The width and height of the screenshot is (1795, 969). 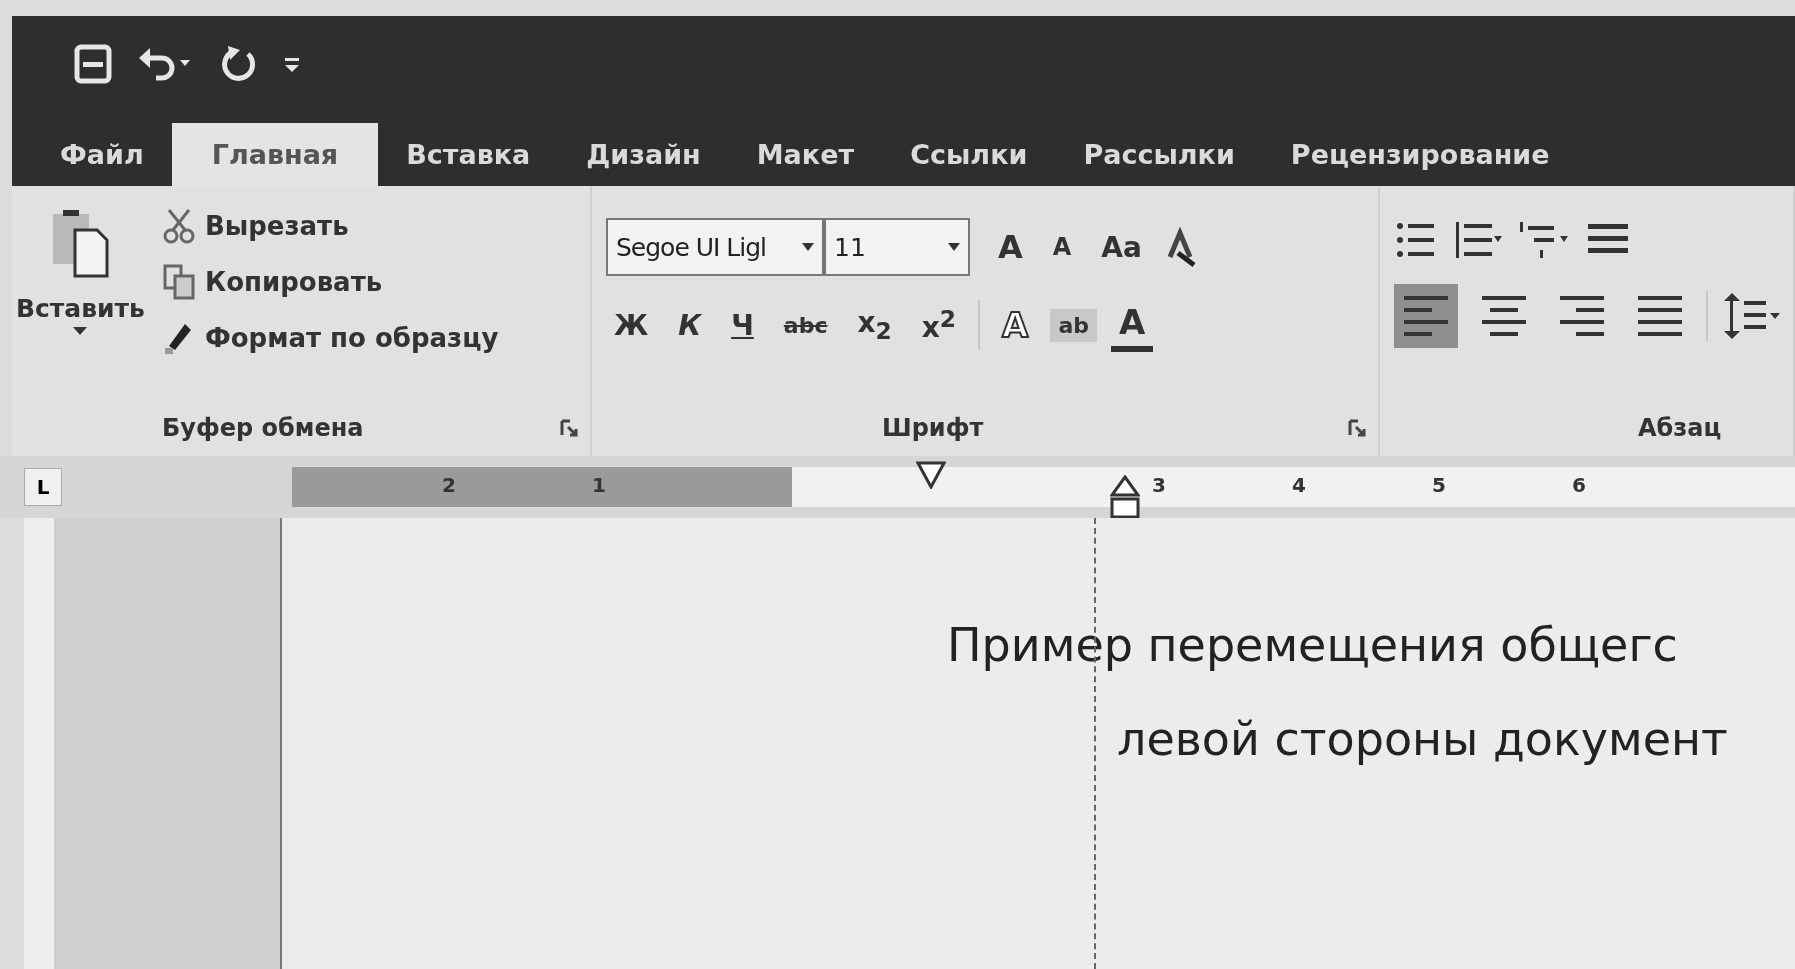 What do you see at coordinates (742, 325) in the screenshot?
I see `underline-button: Ч` at bounding box center [742, 325].